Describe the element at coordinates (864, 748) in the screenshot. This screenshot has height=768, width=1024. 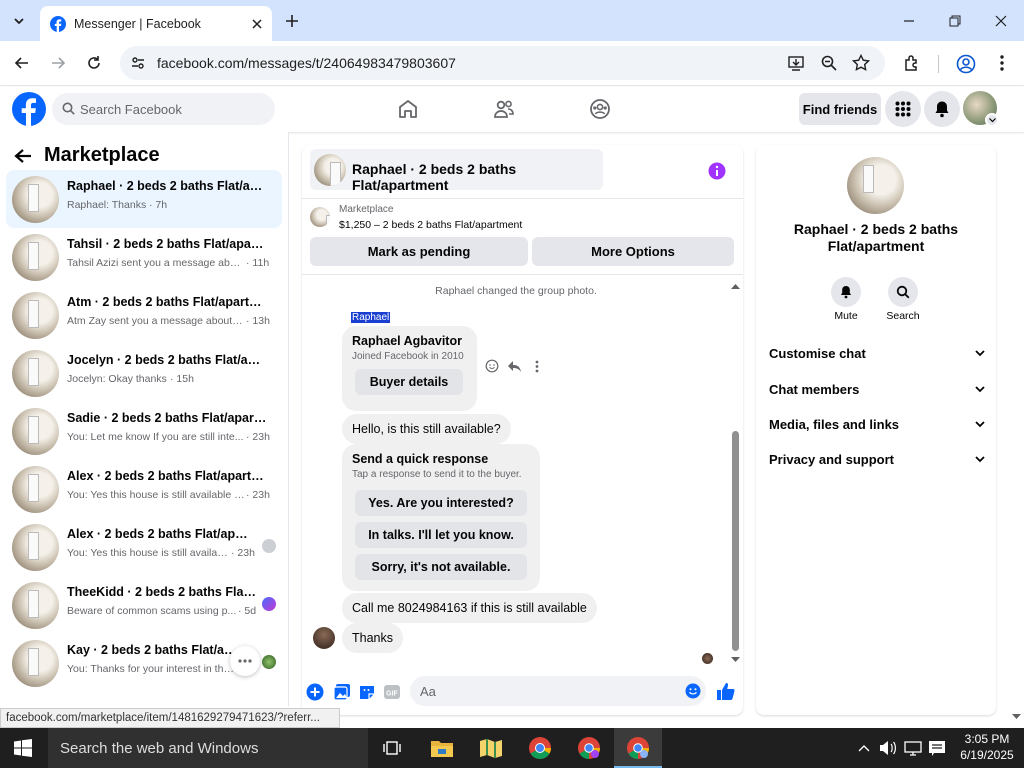
I see `show-hidden-icons-icon` at that location.